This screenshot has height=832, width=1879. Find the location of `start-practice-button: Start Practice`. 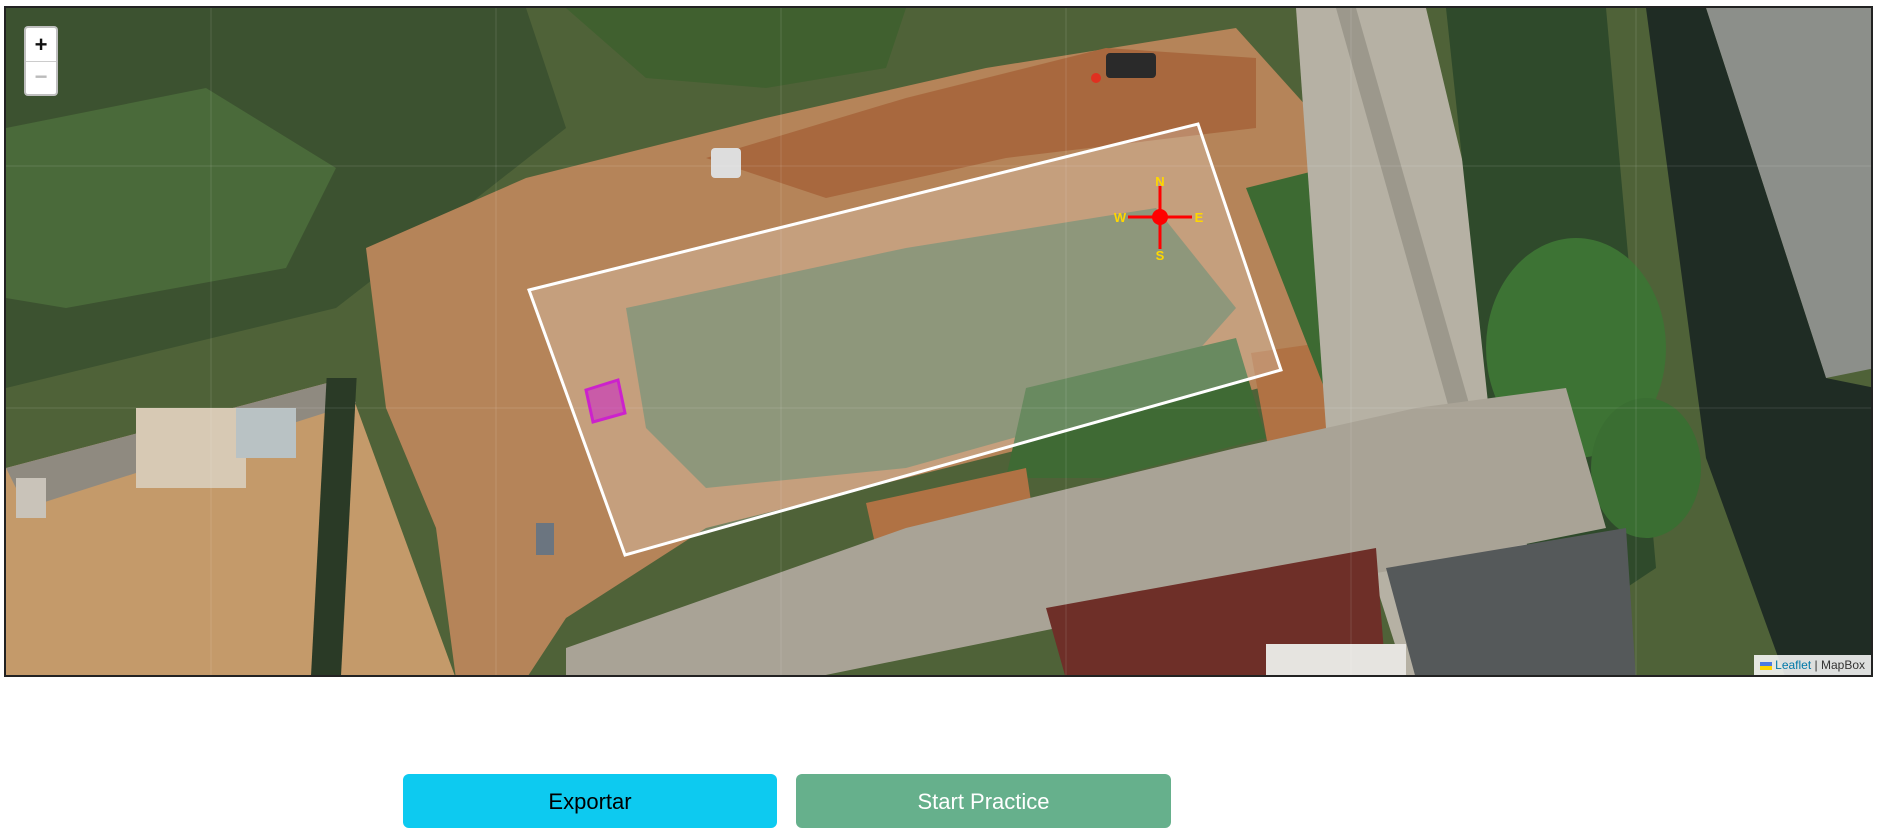

start-practice-button: Start Practice is located at coordinates (983, 801).